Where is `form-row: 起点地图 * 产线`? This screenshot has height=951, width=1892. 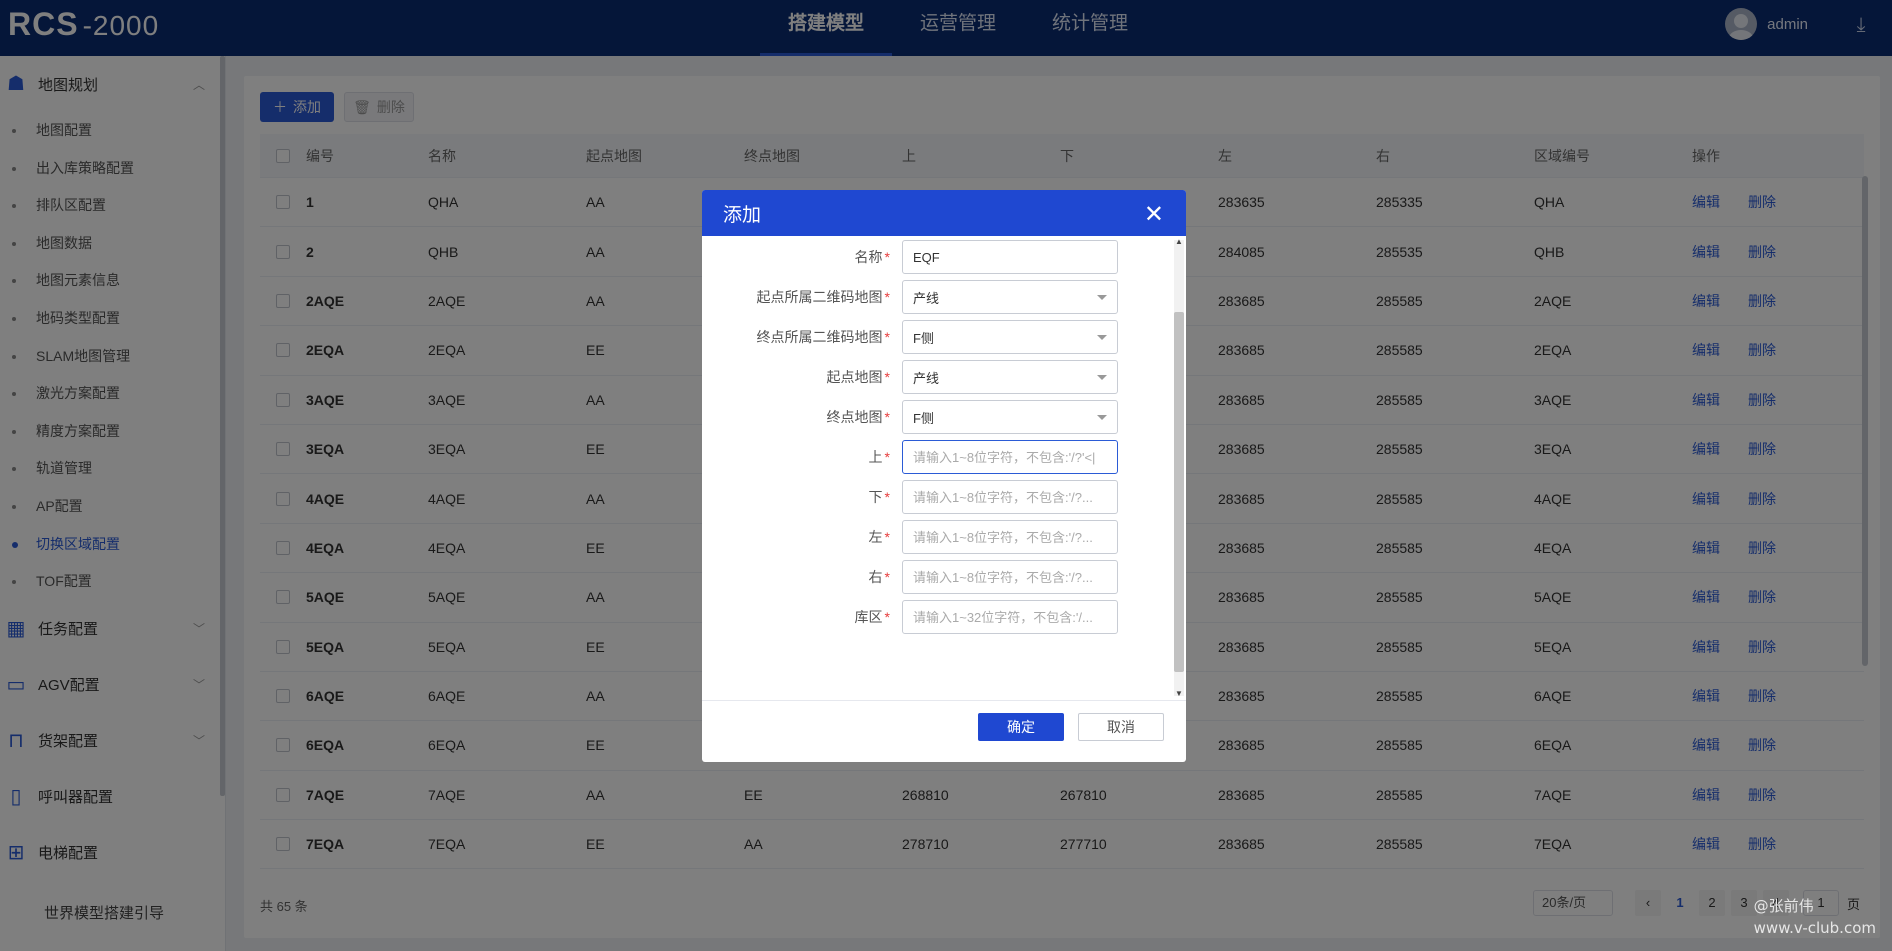 form-row: 起点地图 * 产线 is located at coordinates (937, 377).